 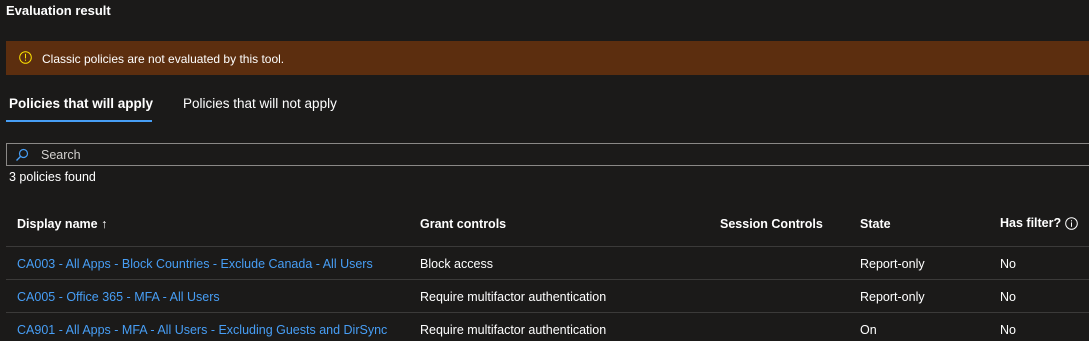 I want to click on column-header-has-filter: Has filter?, so click(x=1039, y=223).